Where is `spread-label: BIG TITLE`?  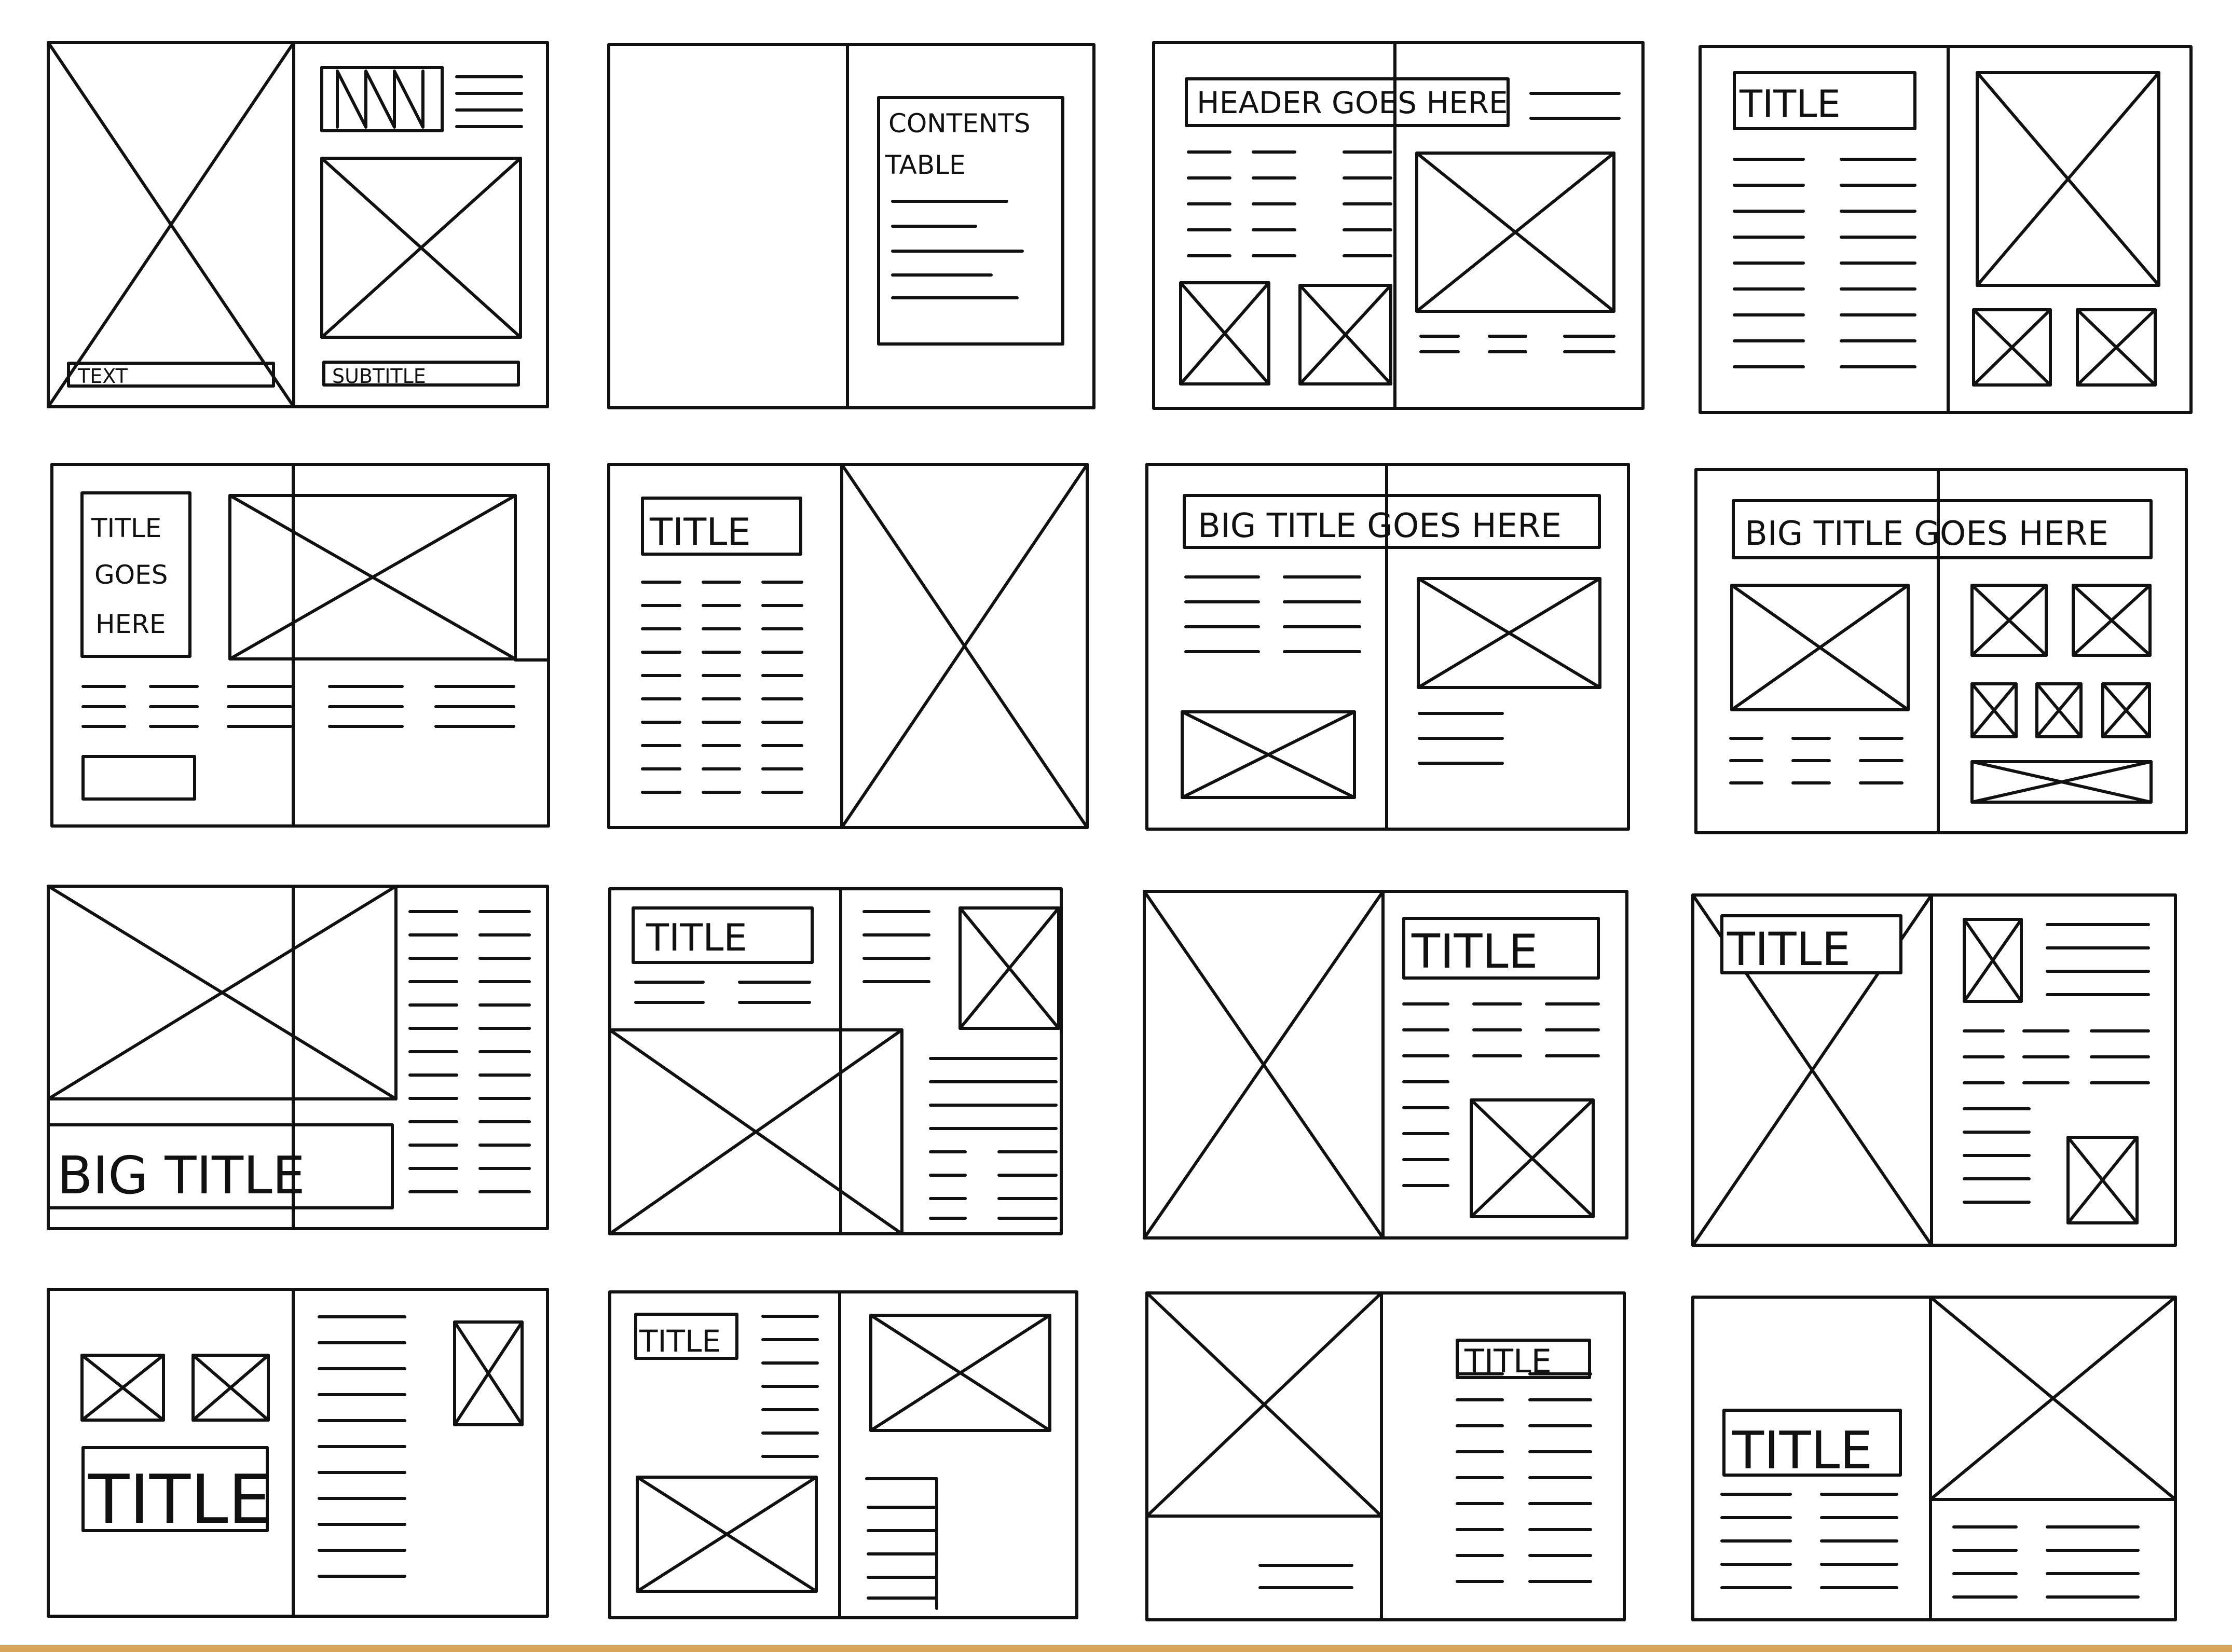 spread-label: BIG TITLE is located at coordinates (181, 1175).